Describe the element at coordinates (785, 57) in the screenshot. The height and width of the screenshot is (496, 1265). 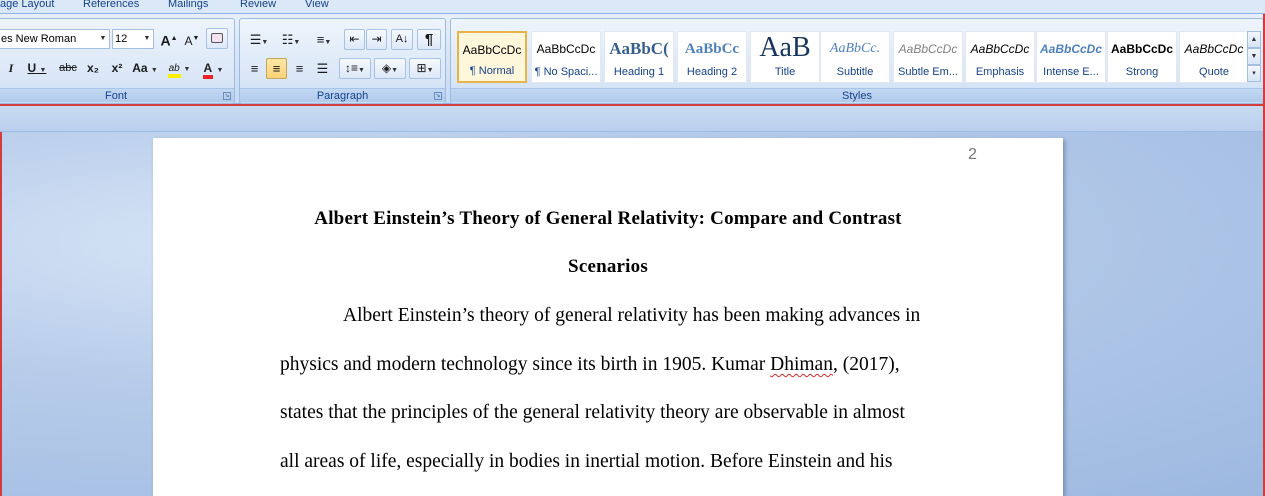
I see `style-title: AaB Title` at that location.